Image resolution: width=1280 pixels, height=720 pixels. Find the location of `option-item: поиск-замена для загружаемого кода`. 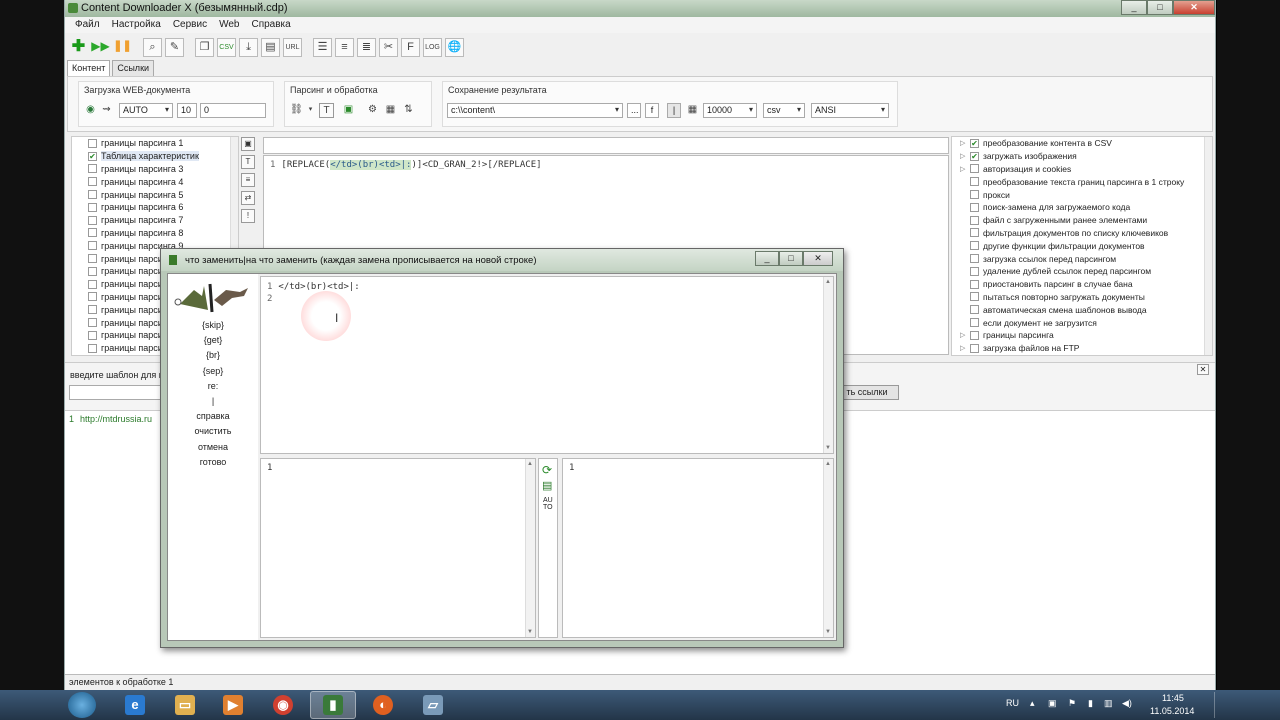

option-item: поиск-замена для загружаемого кода is located at coordinates (1082, 207).